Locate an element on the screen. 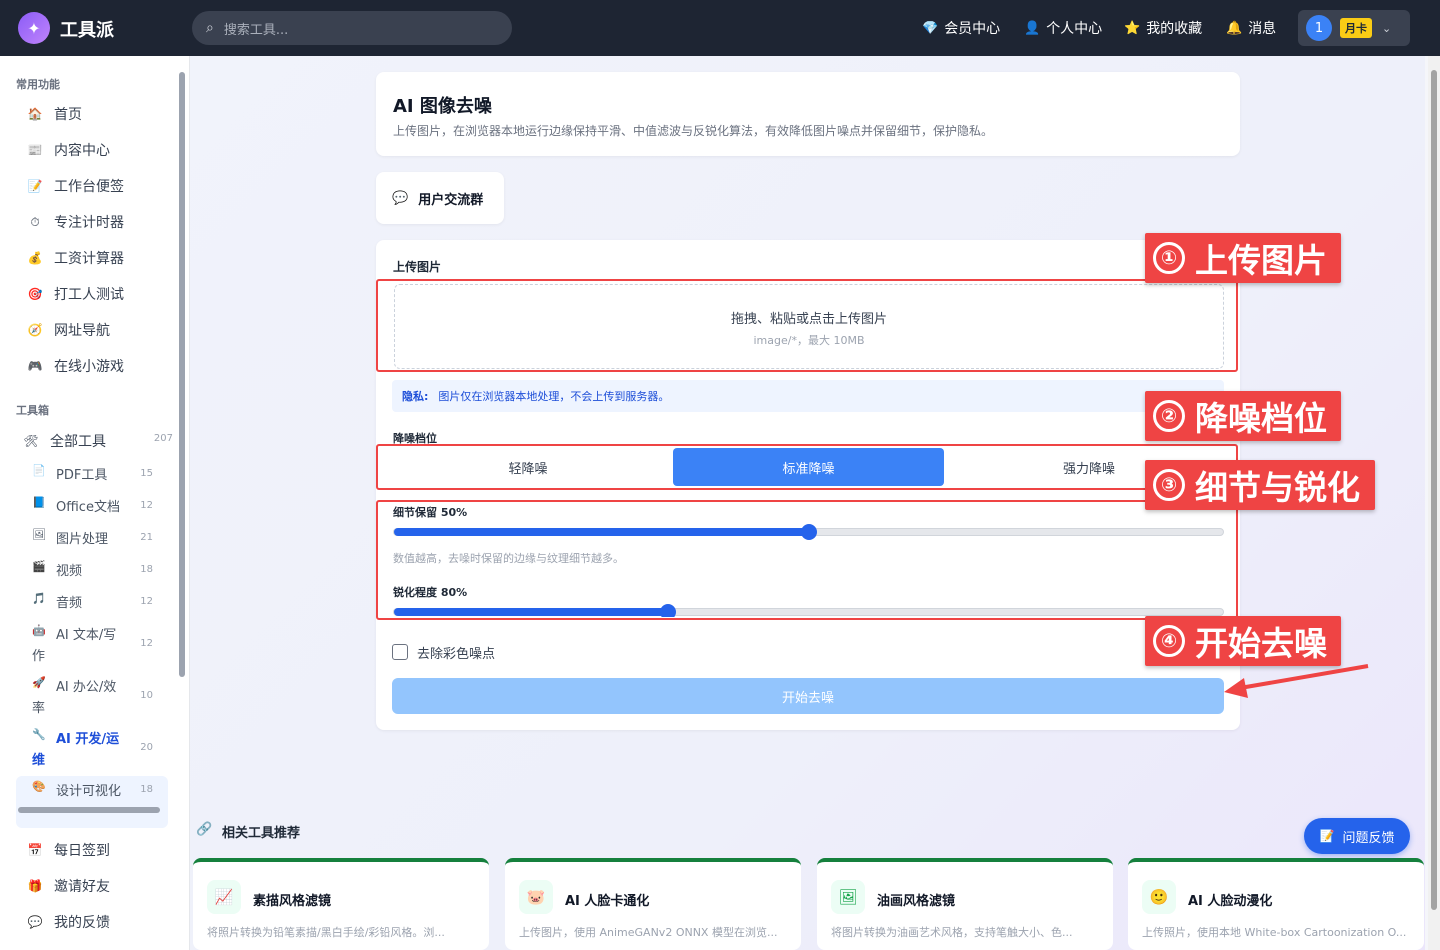 This screenshot has height=950, width=1440. sidebar-item-label: AI 文本/写 is located at coordinates (86, 635).